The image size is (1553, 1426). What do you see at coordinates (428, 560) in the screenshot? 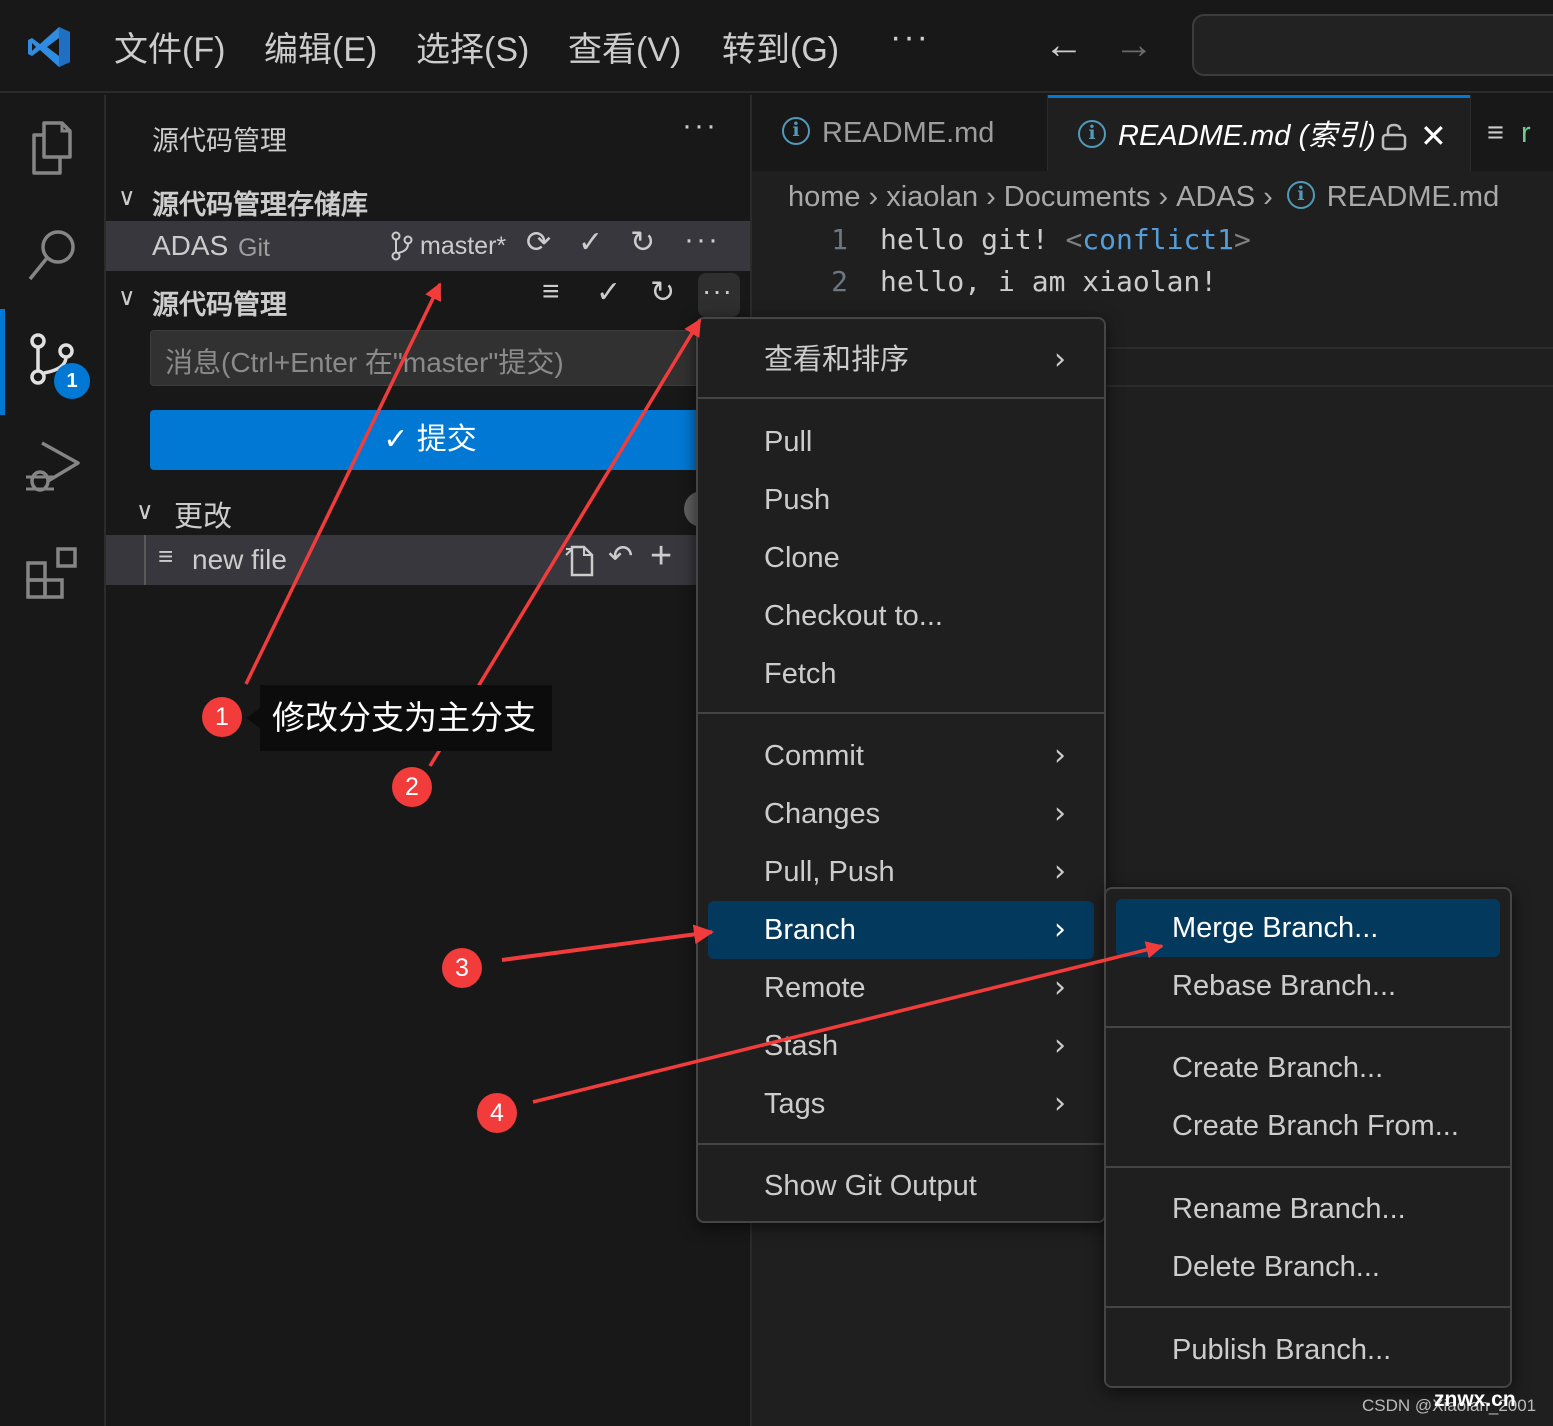
I see `changed-file-row: ≡ new file ↶ +` at bounding box center [428, 560].